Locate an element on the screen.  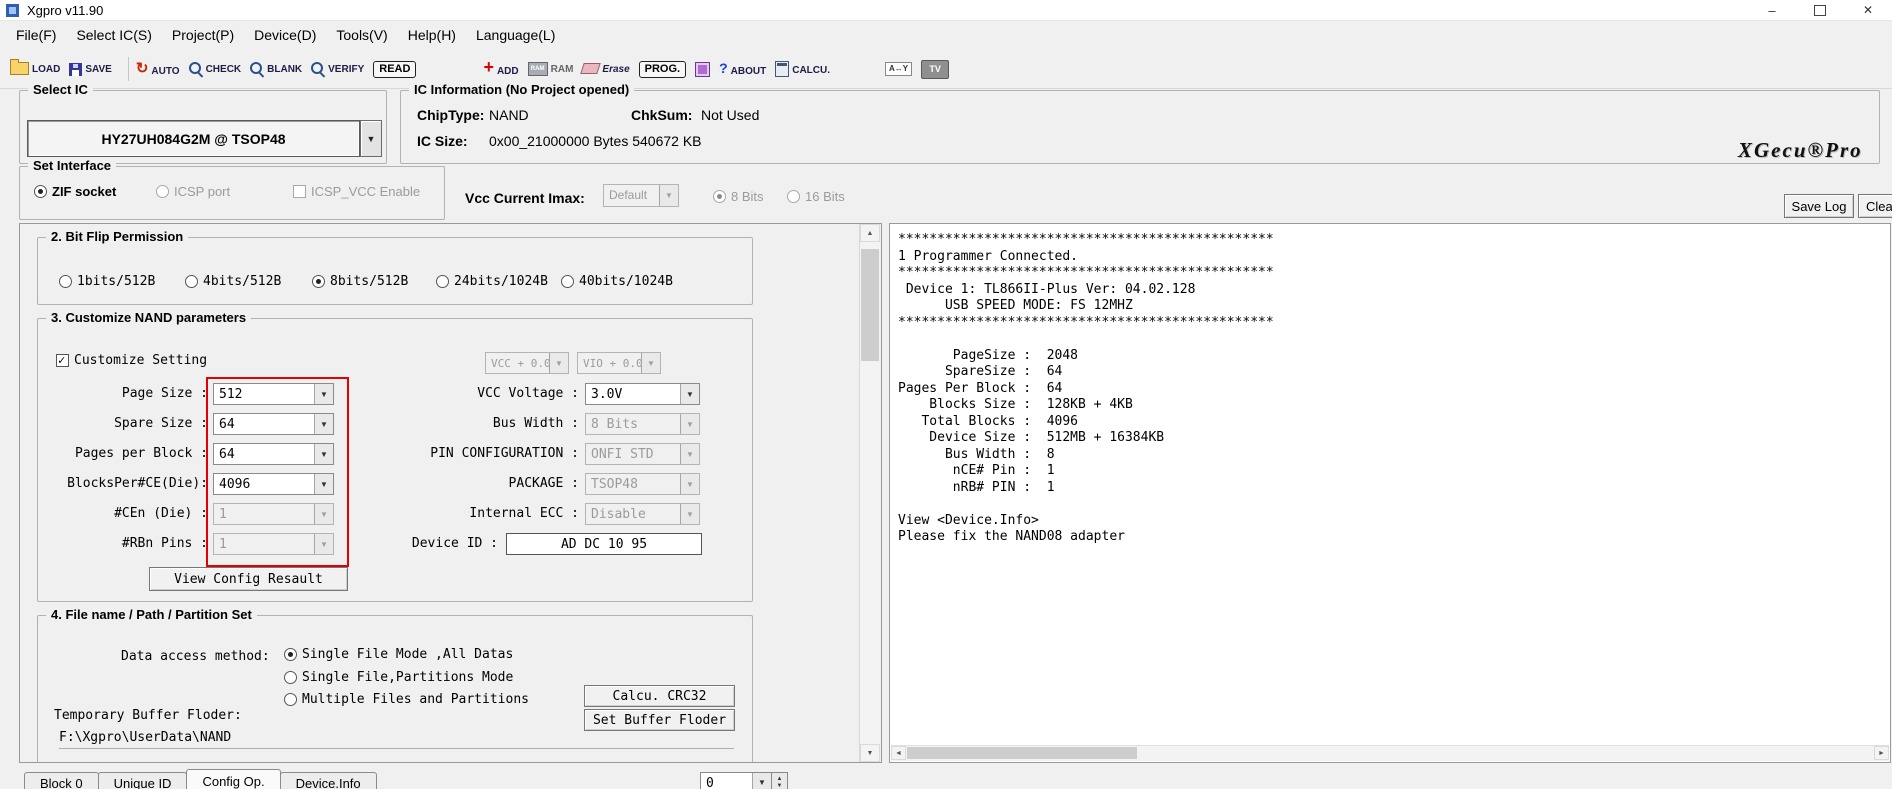
page-size-combo: 512 is located at coordinates (273, 394).